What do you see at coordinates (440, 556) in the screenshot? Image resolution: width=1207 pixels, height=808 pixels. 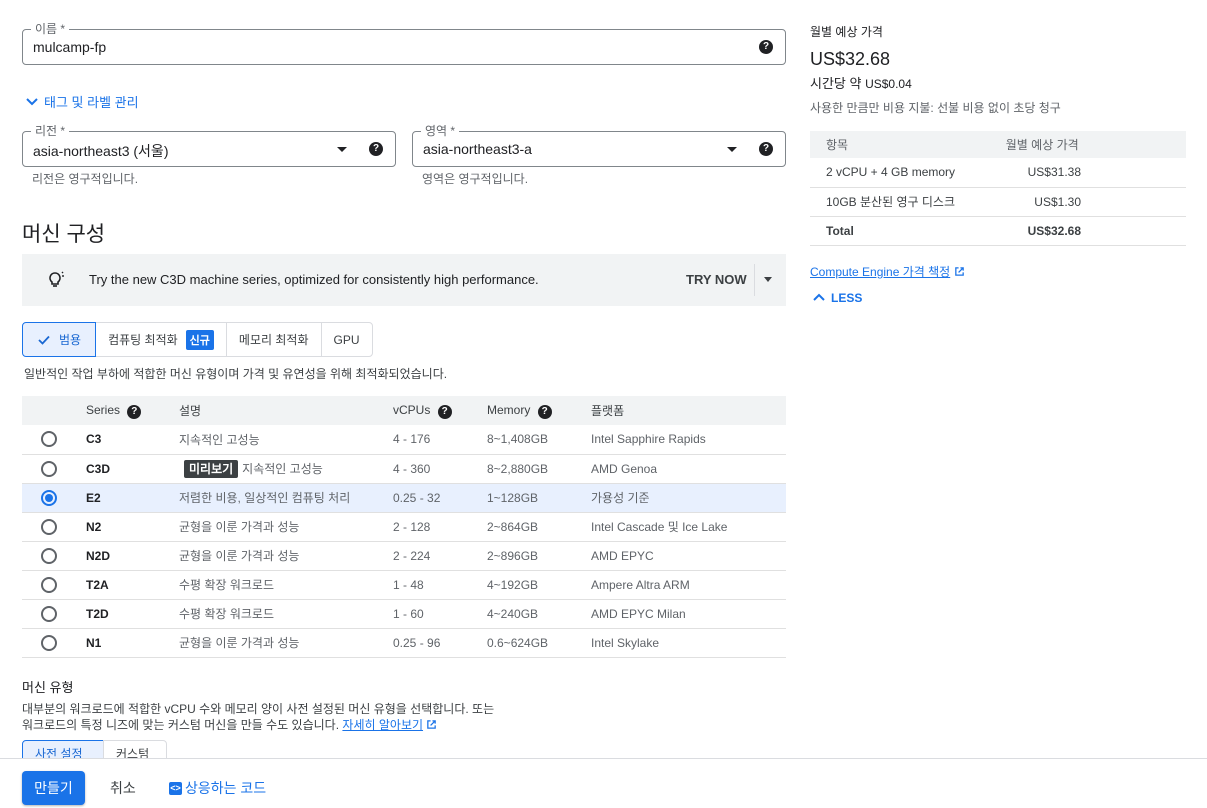 I see `series-vcpus: 2 - 224` at bounding box center [440, 556].